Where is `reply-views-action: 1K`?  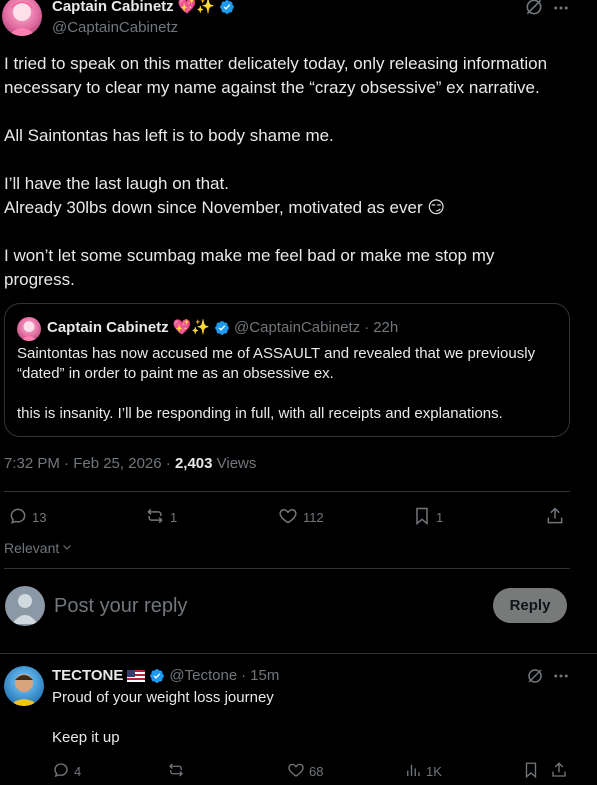
reply-views-action: 1K is located at coordinates (423, 771).